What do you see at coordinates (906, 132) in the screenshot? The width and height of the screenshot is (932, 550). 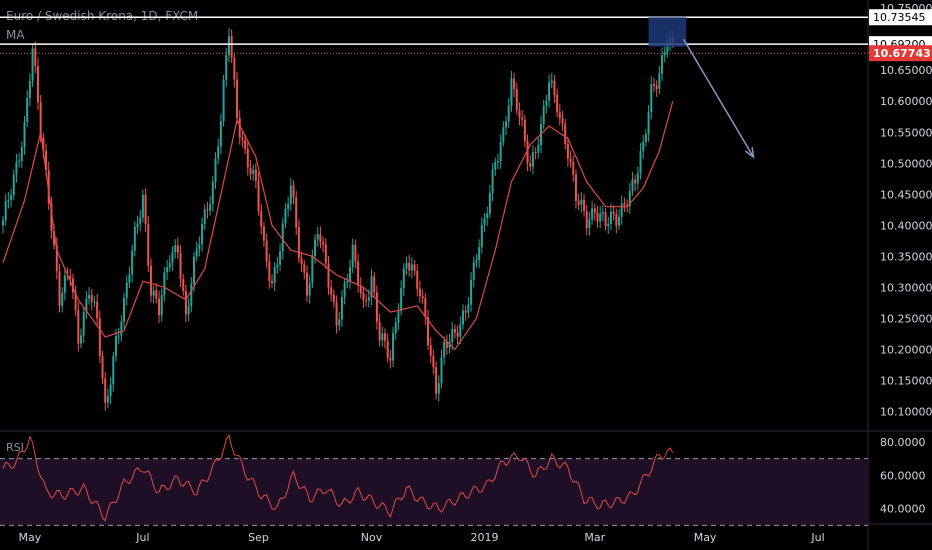 I see `price-axis-tick: 10.55000` at bounding box center [906, 132].